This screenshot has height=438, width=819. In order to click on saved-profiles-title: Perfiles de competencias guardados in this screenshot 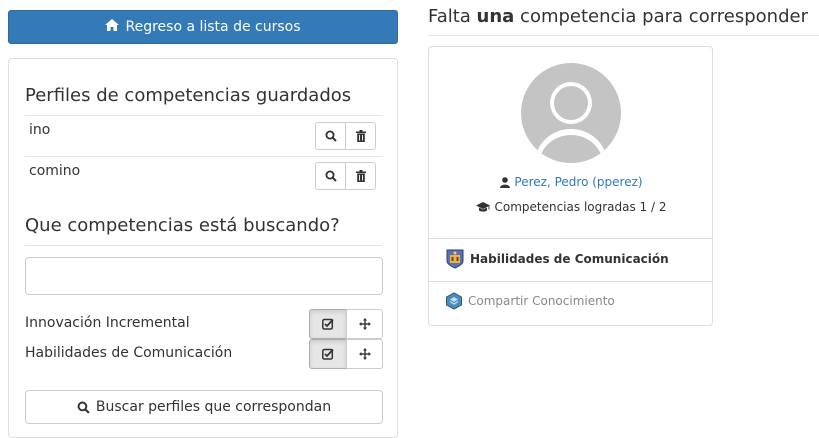, I will do `click(188, 95)`.